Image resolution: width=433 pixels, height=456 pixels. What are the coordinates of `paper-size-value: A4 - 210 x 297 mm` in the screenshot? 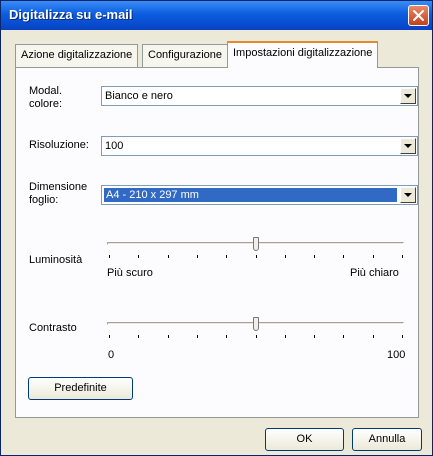 It's located at (250, 195).